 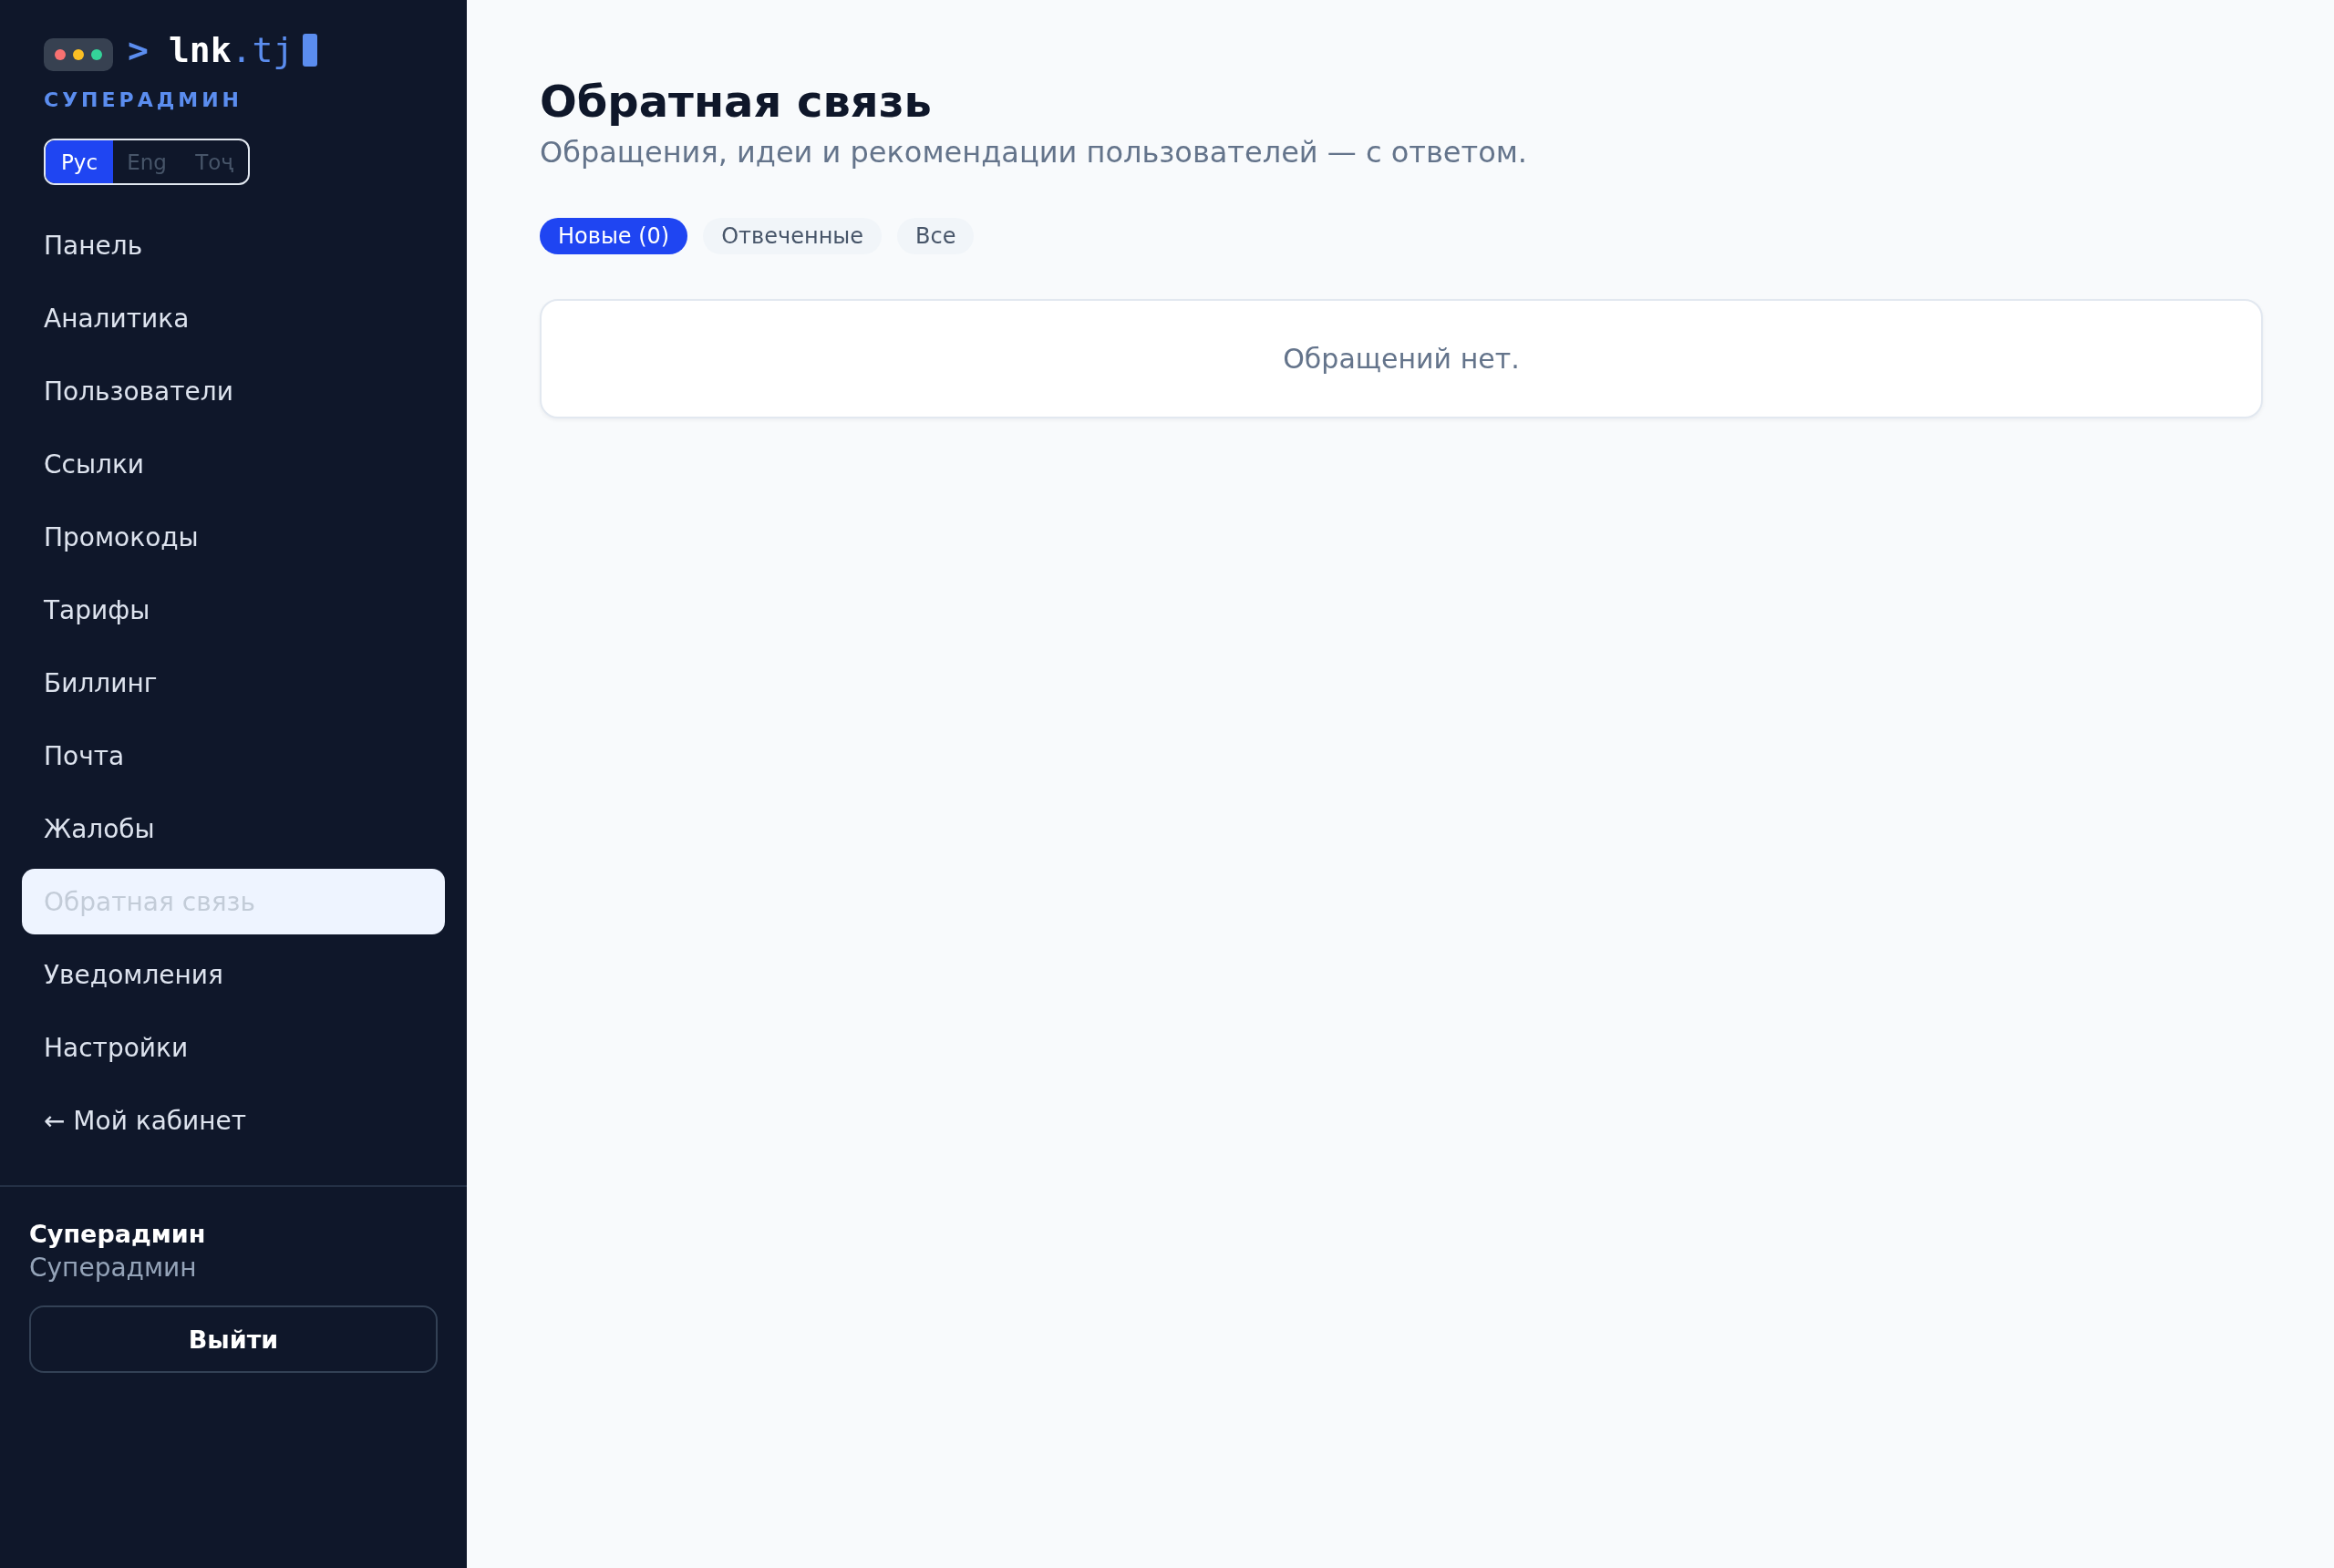 What do you see at coordinates (118, 1234) in the screenshot?
I see `user-name: Суперадмин` at bounding box center [118, 1234].